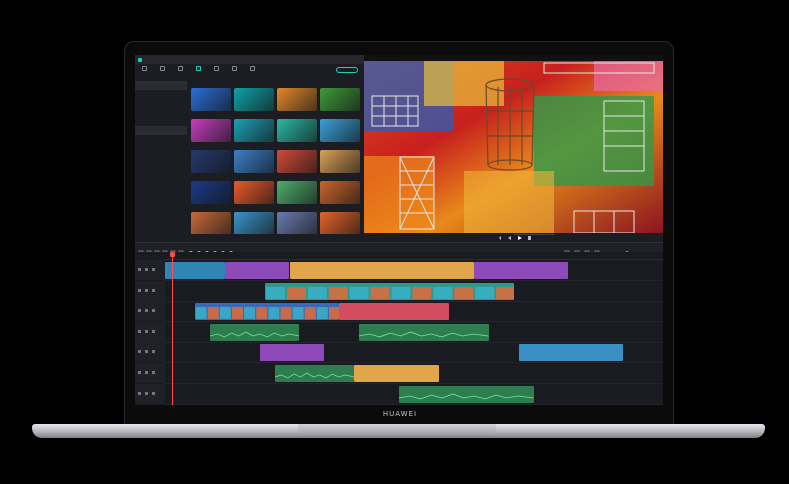 The image size is (789, 484). Describe the element at coordinates (520, 238) in the screenshot. I see `play-icon` at that location.